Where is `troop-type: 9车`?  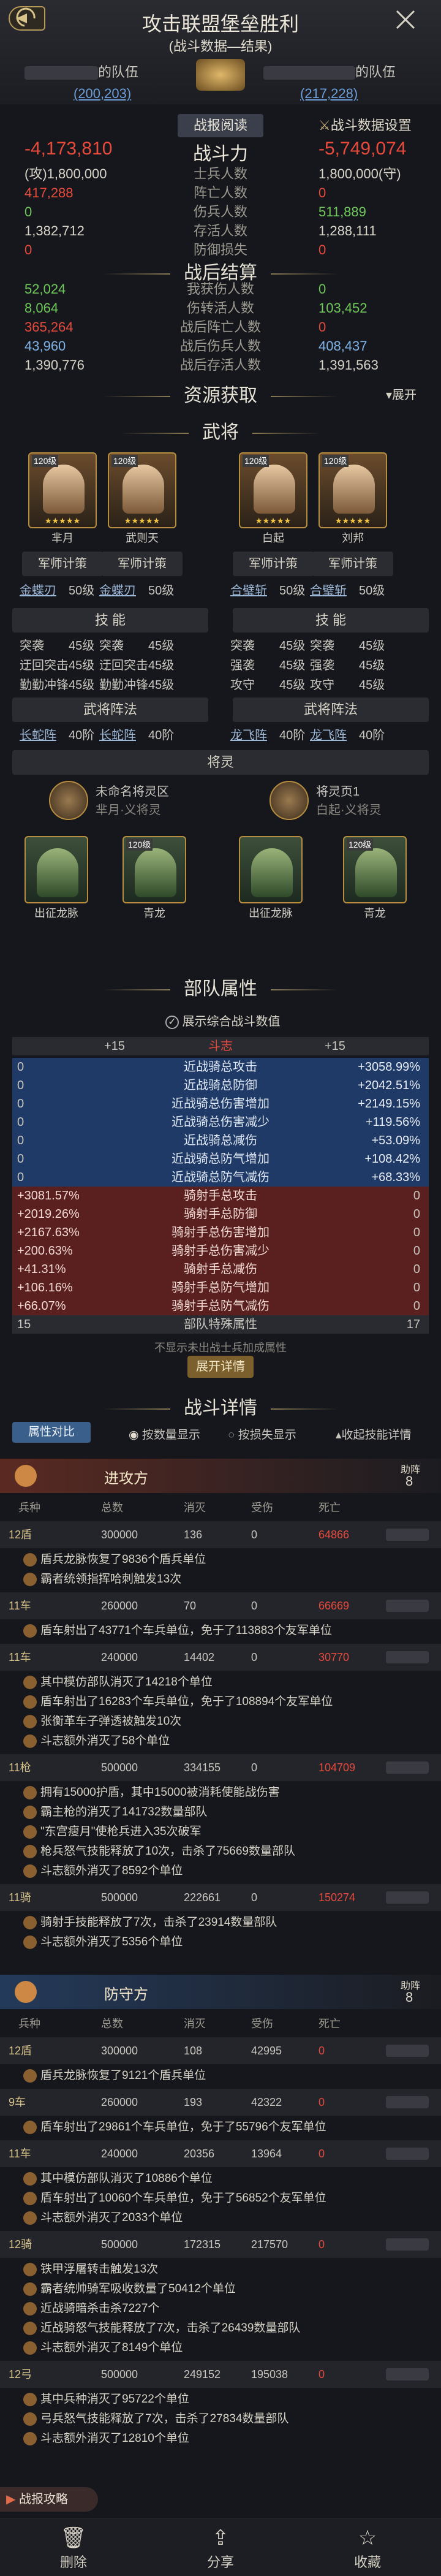
troop-type: 9车 is located at coordinates (18, 2102).